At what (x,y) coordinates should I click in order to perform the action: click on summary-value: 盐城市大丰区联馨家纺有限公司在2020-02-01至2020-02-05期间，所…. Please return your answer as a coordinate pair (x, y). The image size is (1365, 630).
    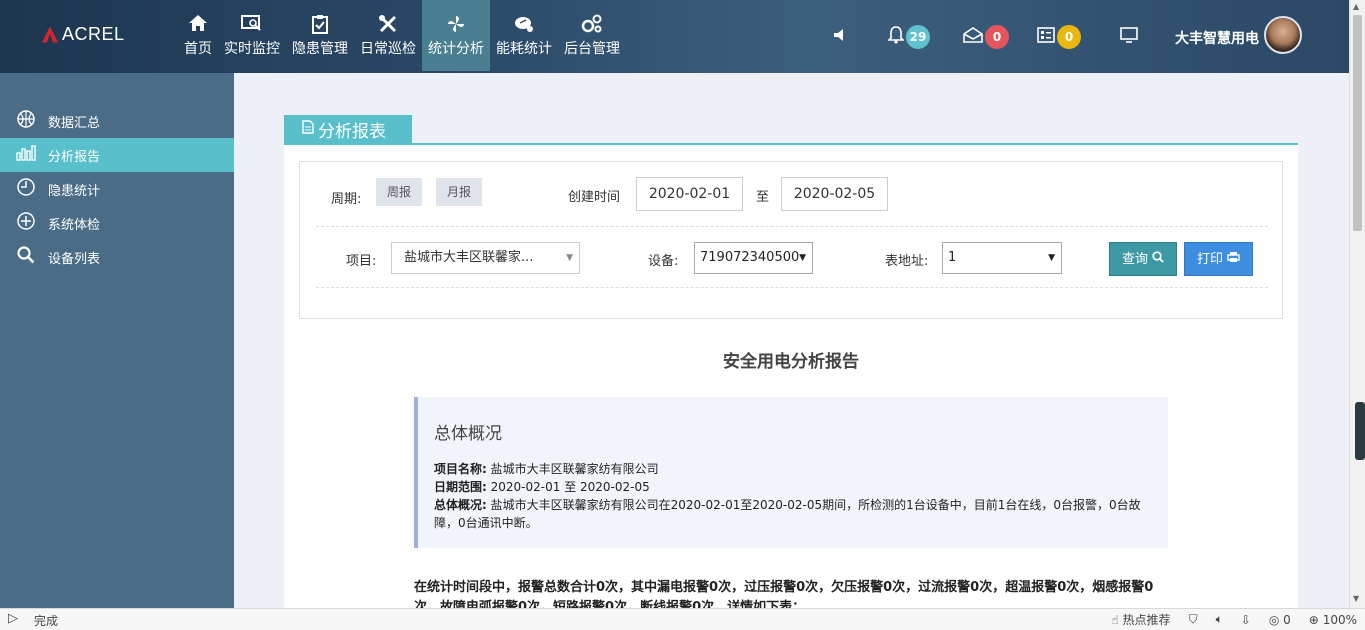
    Looking at the image, I should click on (787, 514).